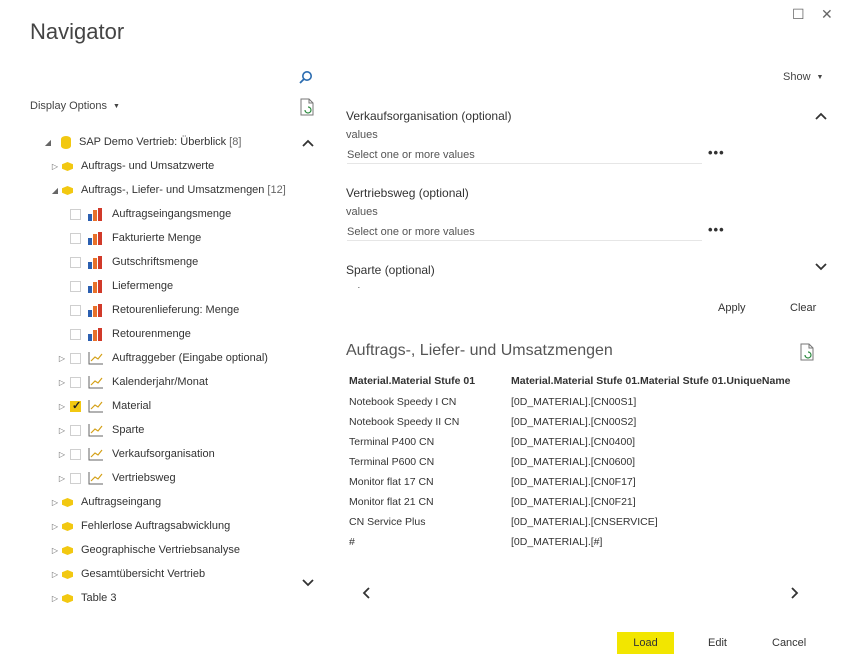 This screenshot has height=672, width=846. Describe the element at coordinates (104, 406) in the screenshot. I see `tree-item-material: ▷ Material` at that location.